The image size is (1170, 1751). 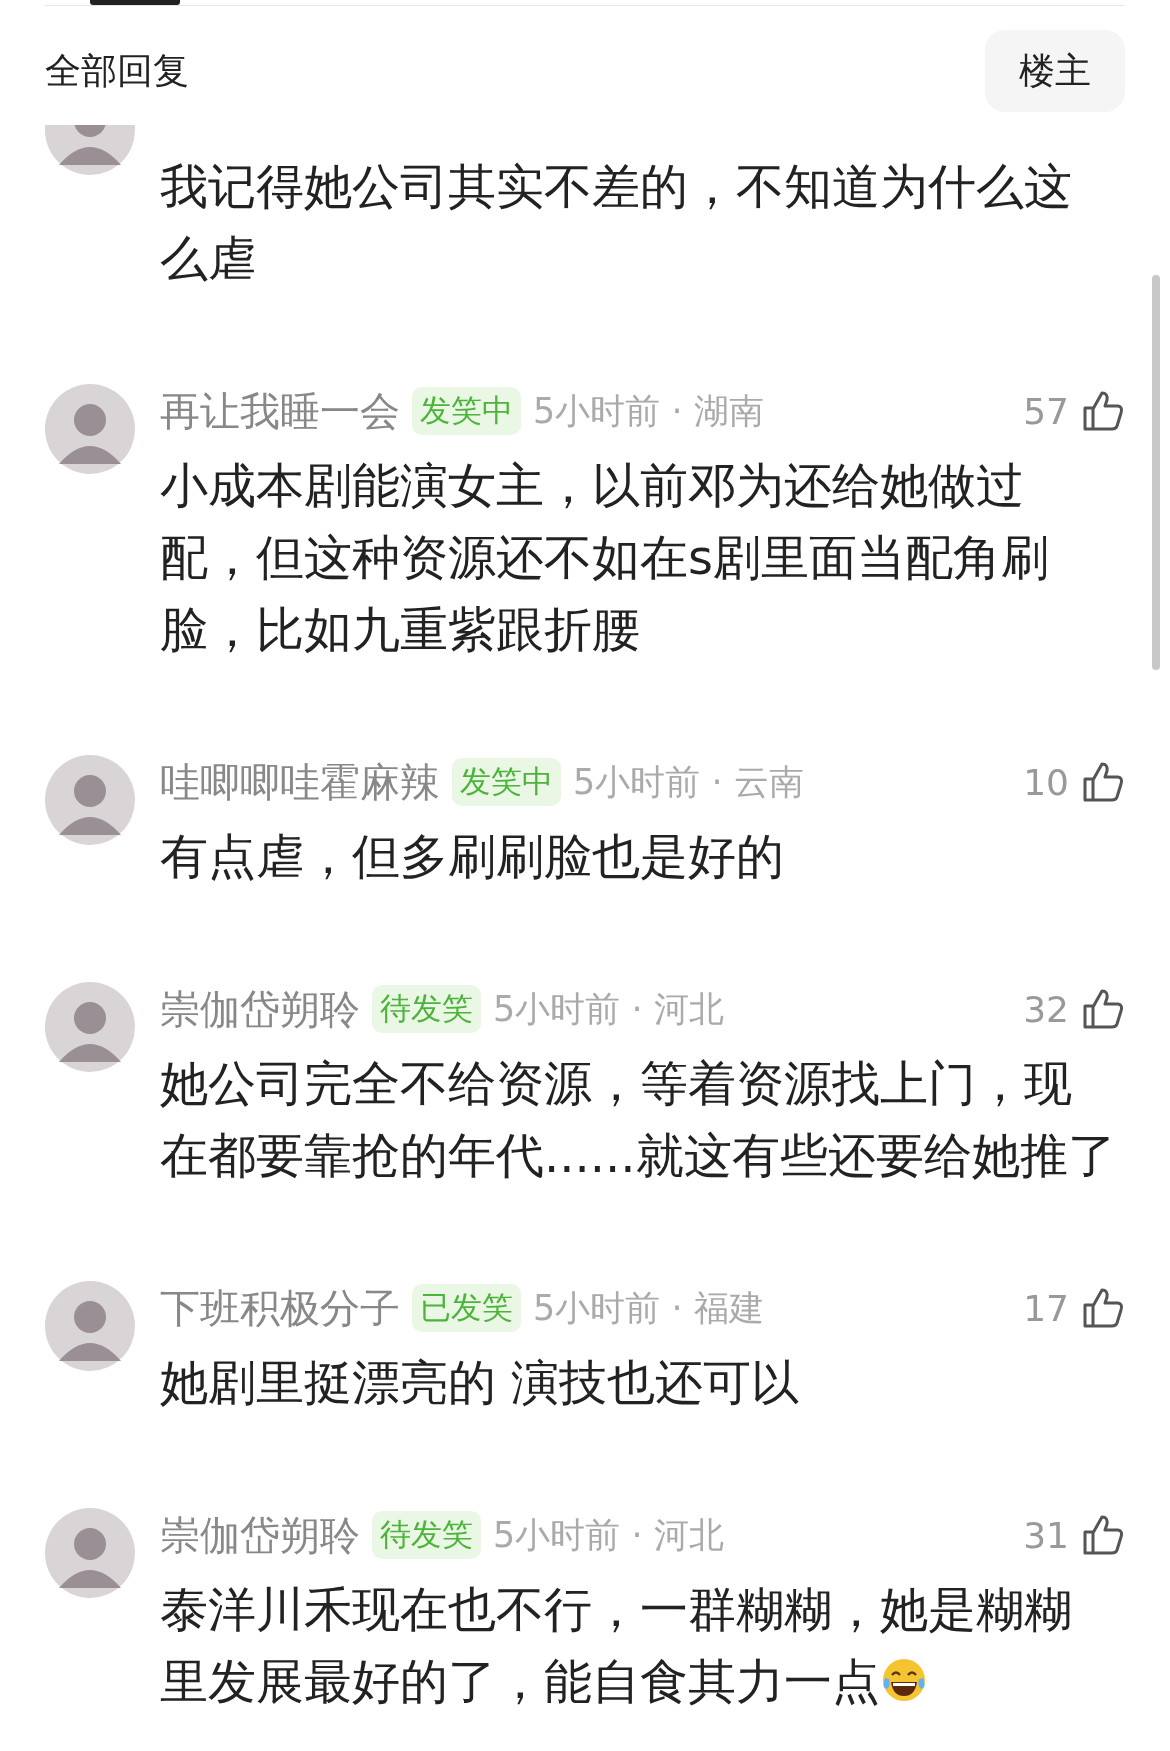 What do you see at coordinates (1046, 782) in the screenshot?
I see `like-count: 10` at bounding box center [1046, 782].